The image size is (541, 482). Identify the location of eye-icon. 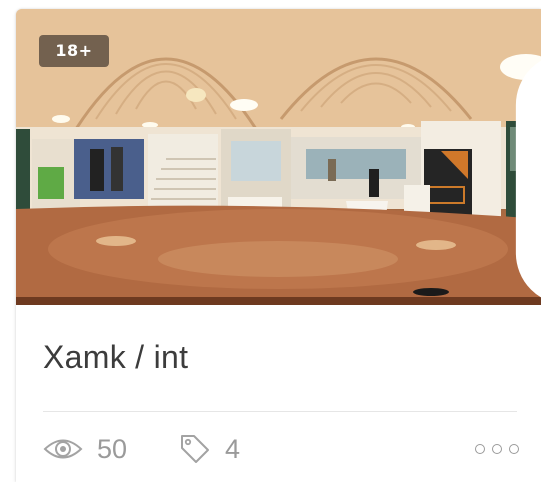
(63, 449).